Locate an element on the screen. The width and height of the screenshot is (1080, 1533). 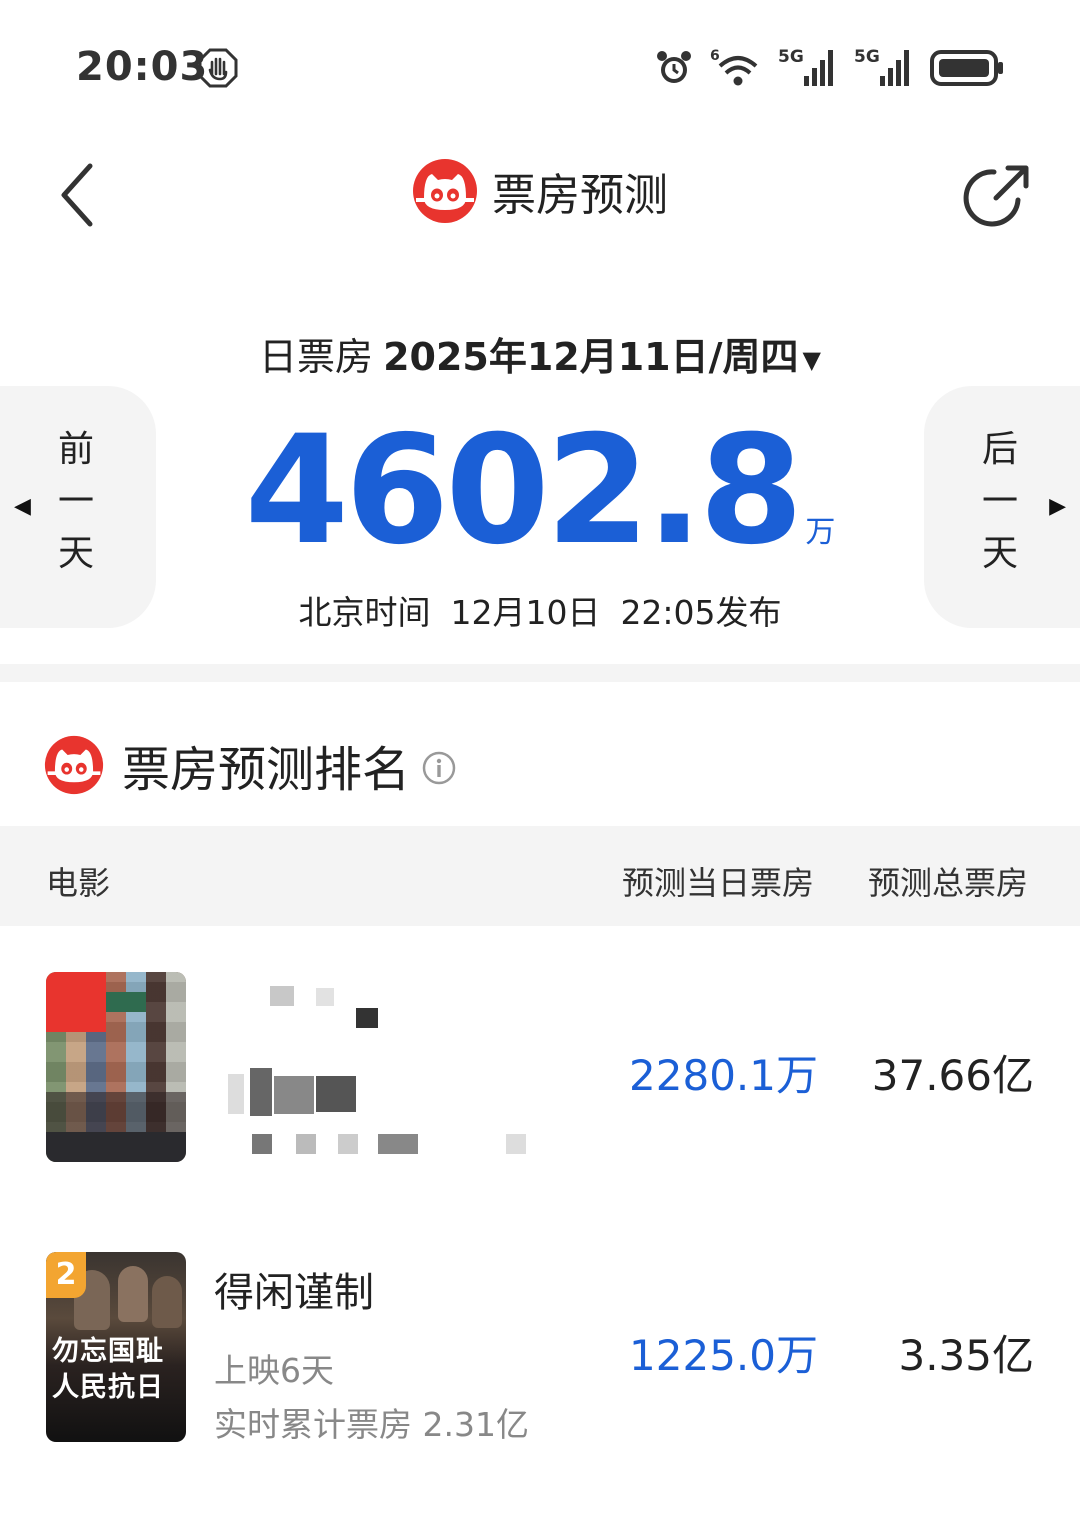
poster-caption-line-2: 人民抗日 is located at coordinates (108, 1387).